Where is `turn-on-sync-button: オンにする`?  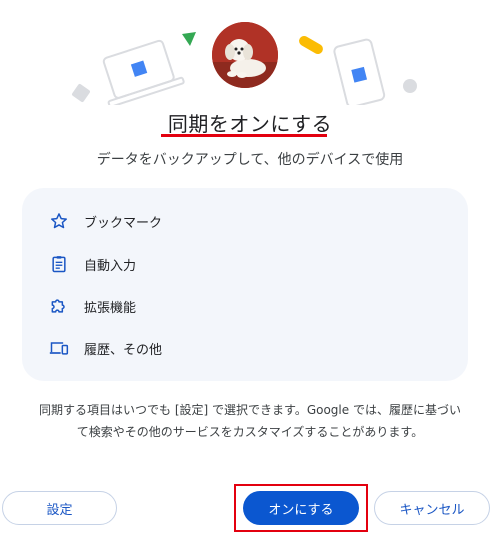
turn-on-sync-button: オンにする is located at coordinates (301, 508).